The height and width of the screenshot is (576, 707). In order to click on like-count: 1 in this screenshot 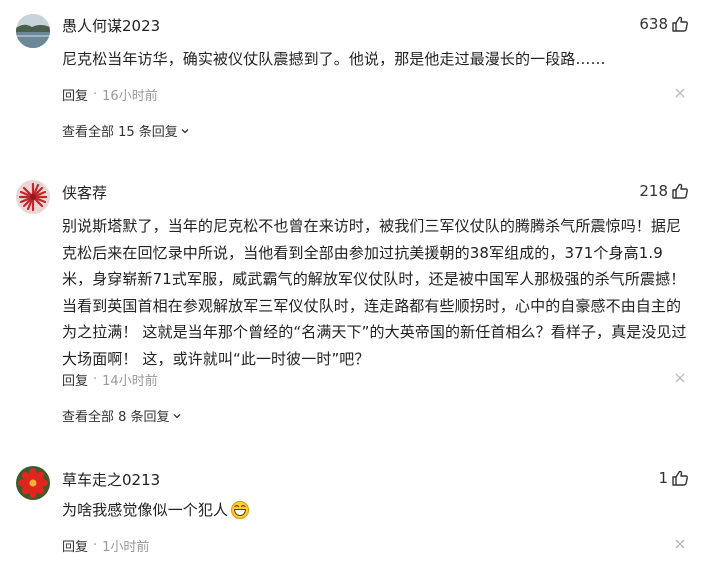, I will do `click(663, 478)`.